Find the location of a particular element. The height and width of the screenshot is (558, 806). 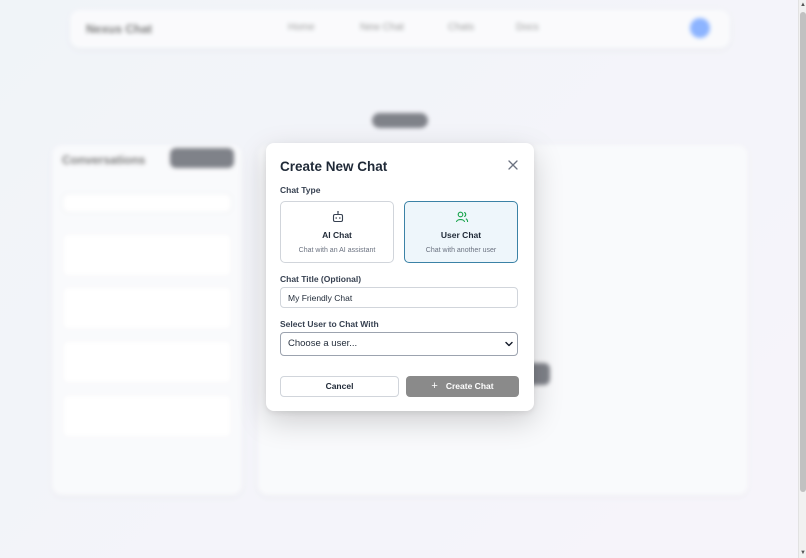

ai-chat-option: AI Chat Chat with an AI assistant is located at coordinates (337, 232).